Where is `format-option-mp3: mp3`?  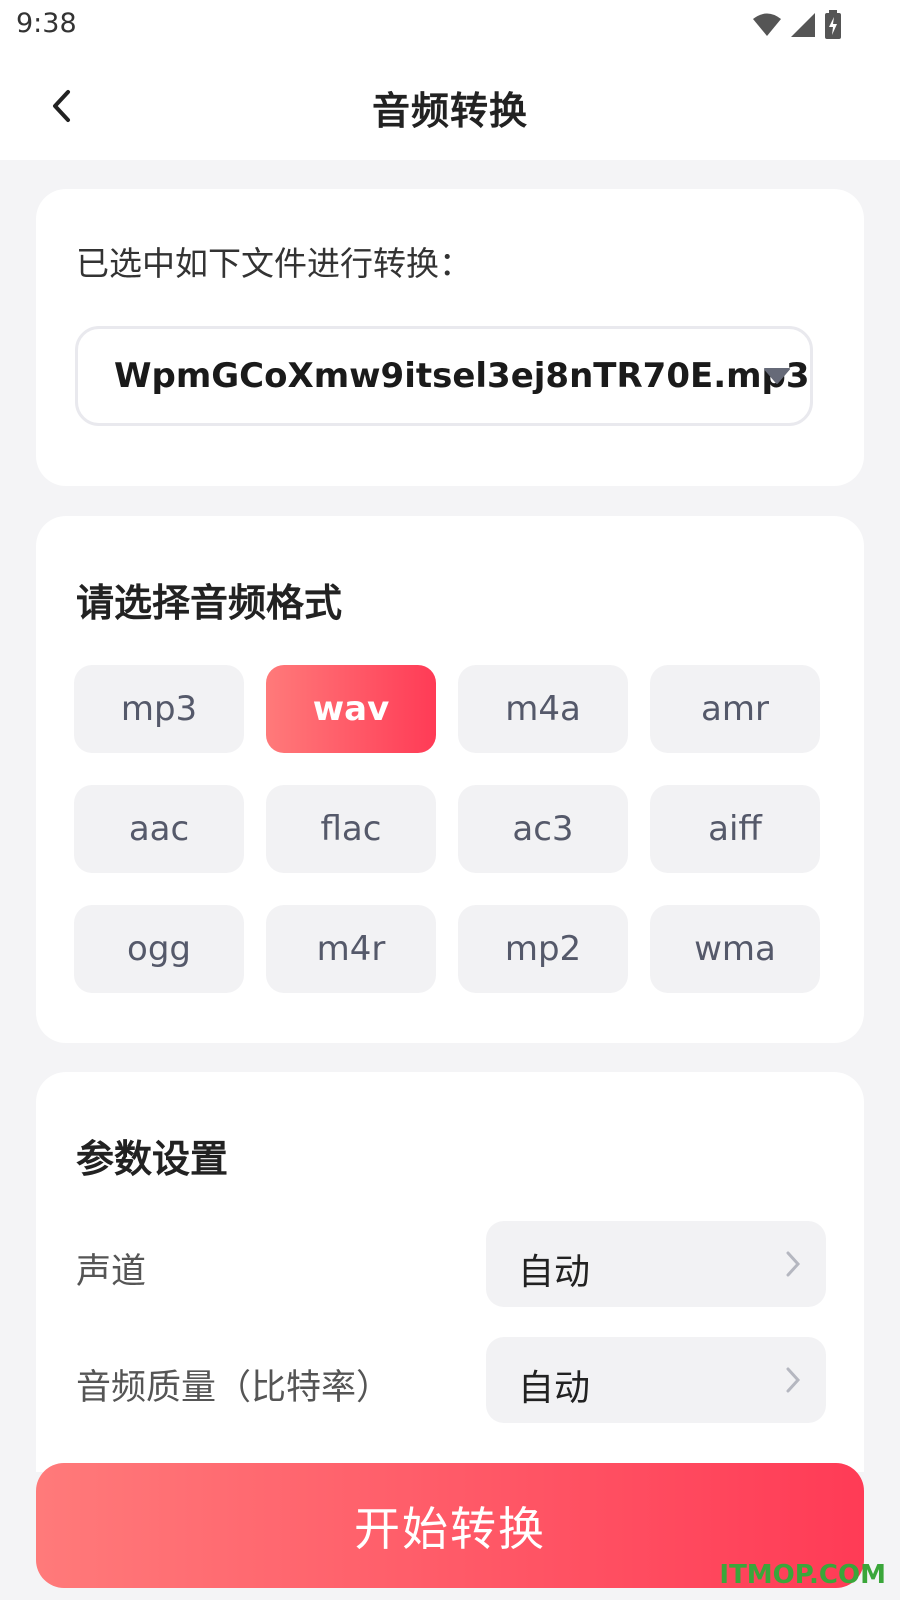 format-option-mp3: mp3 is located at coordinates (159, 709).